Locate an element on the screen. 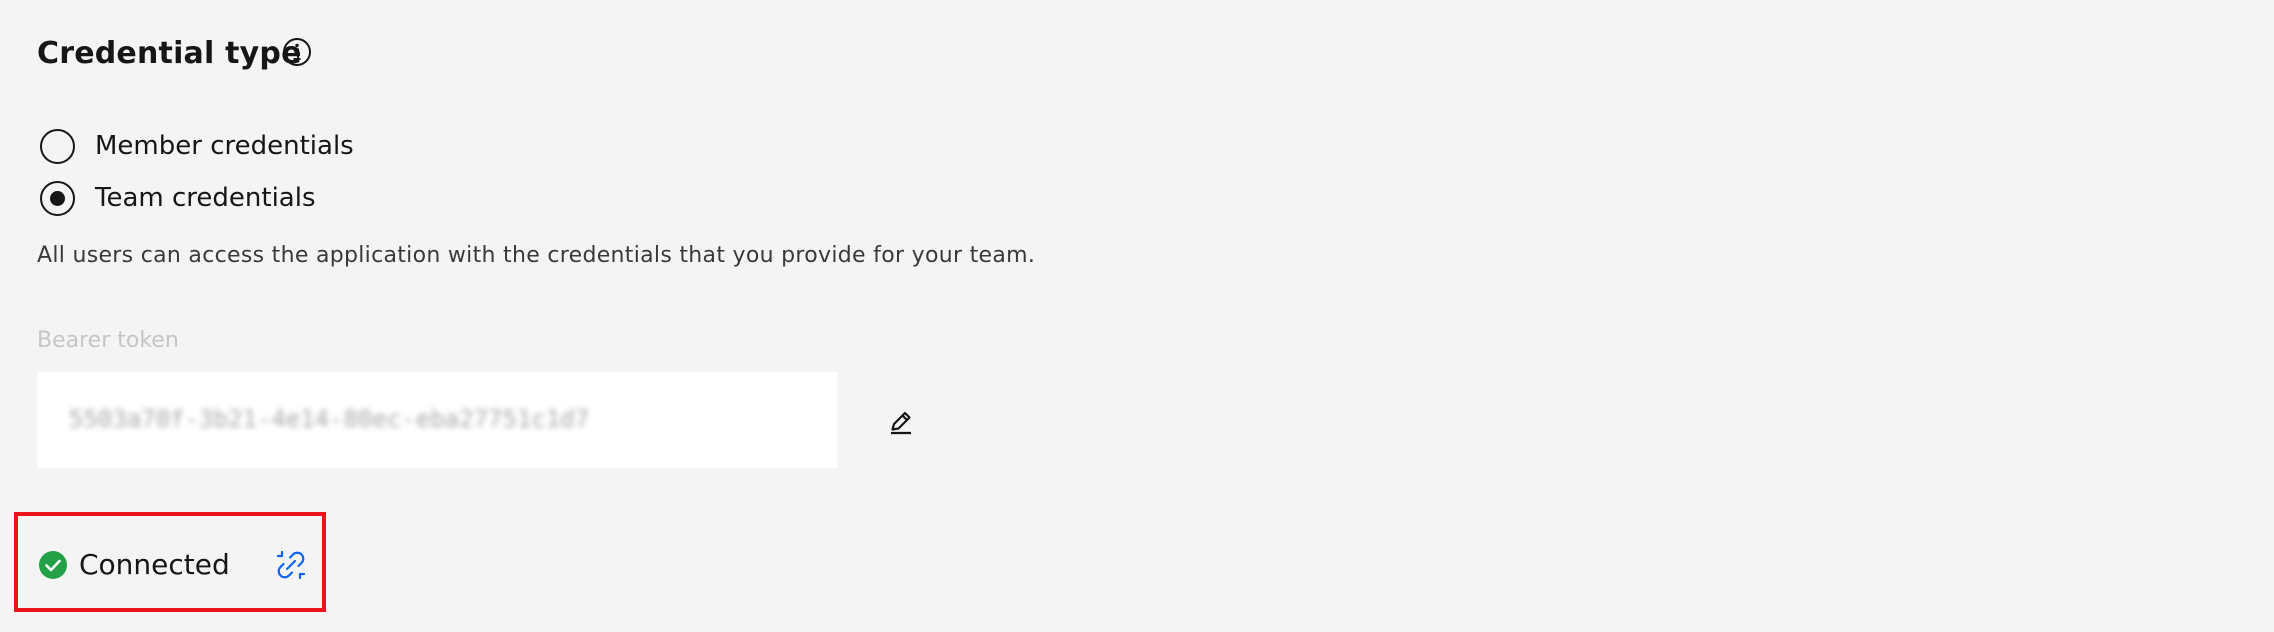  bearer-token-input: 5503a70f-3b21-4e14-80ec-eba27751c1d7 is located at coordinates (437, 420).